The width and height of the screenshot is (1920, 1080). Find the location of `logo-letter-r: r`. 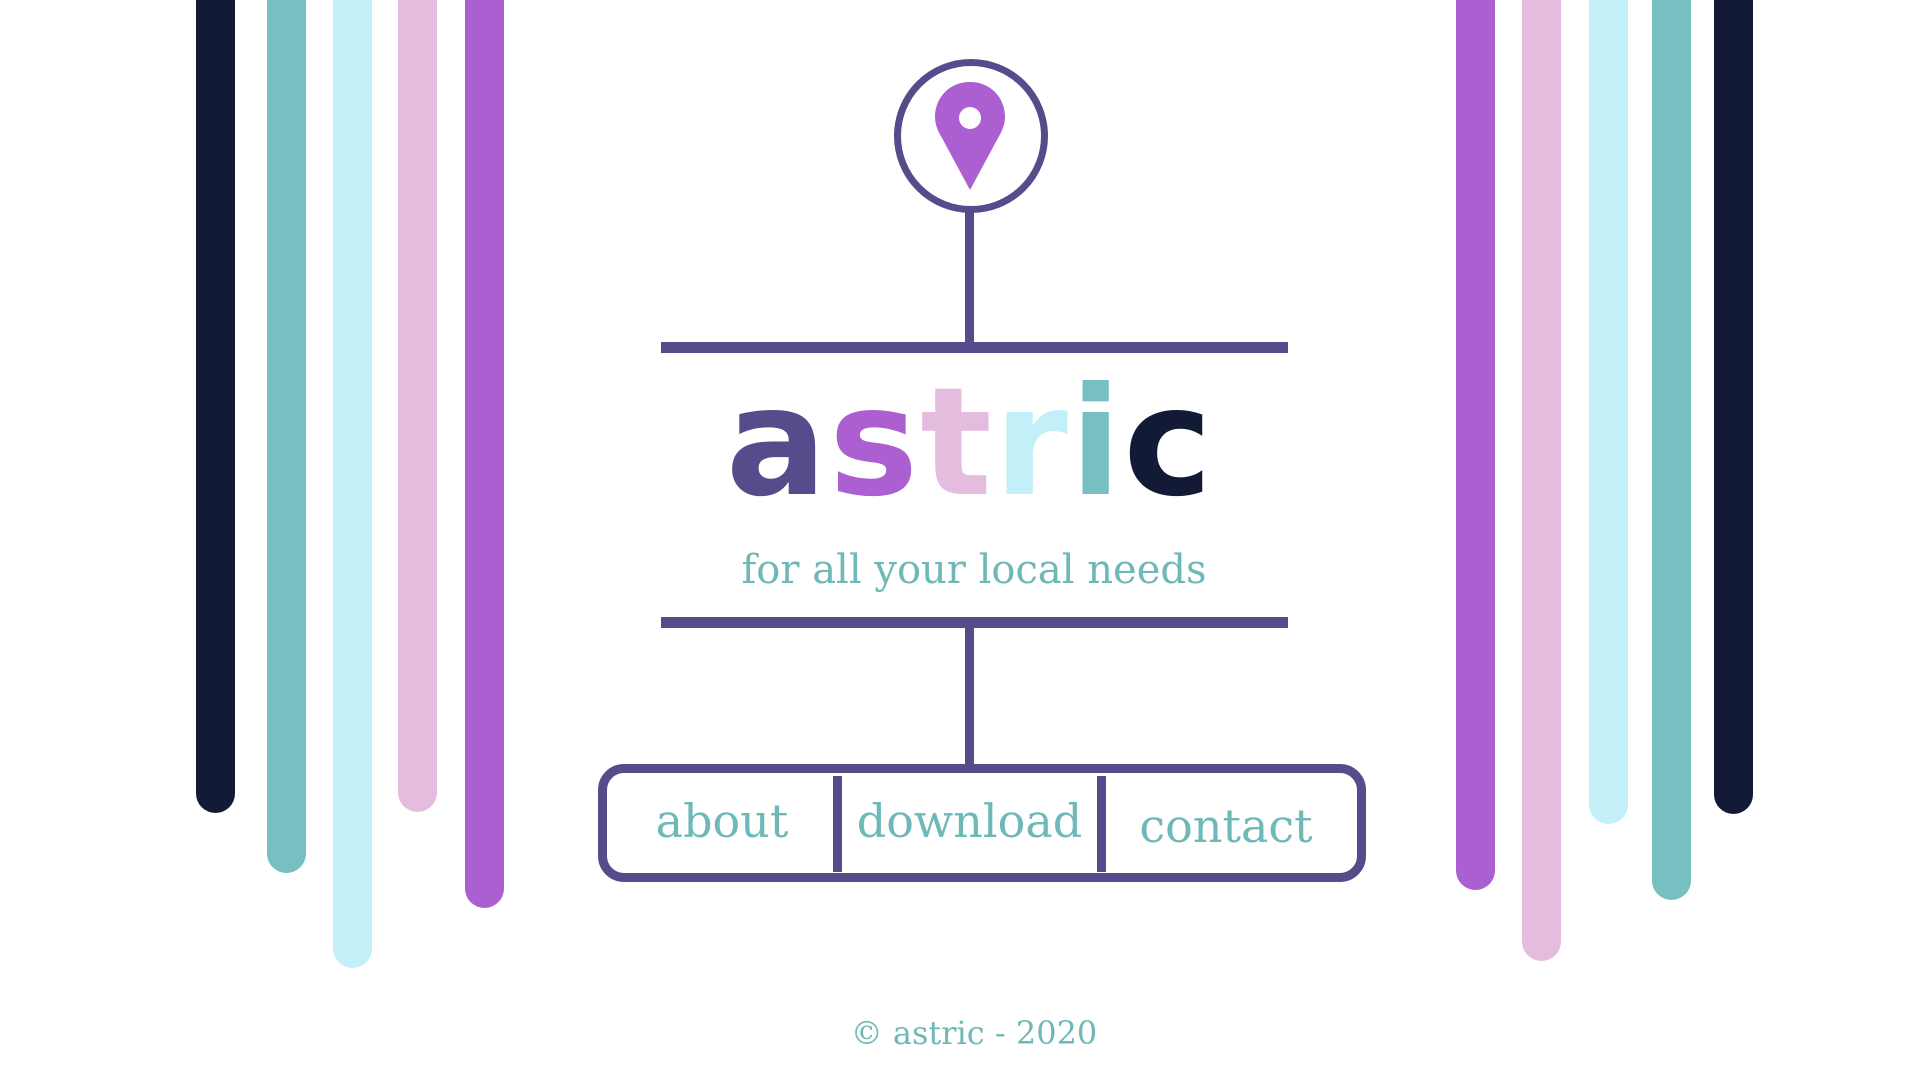

logo-letter-r: r is located at coordinates (1031, 443).